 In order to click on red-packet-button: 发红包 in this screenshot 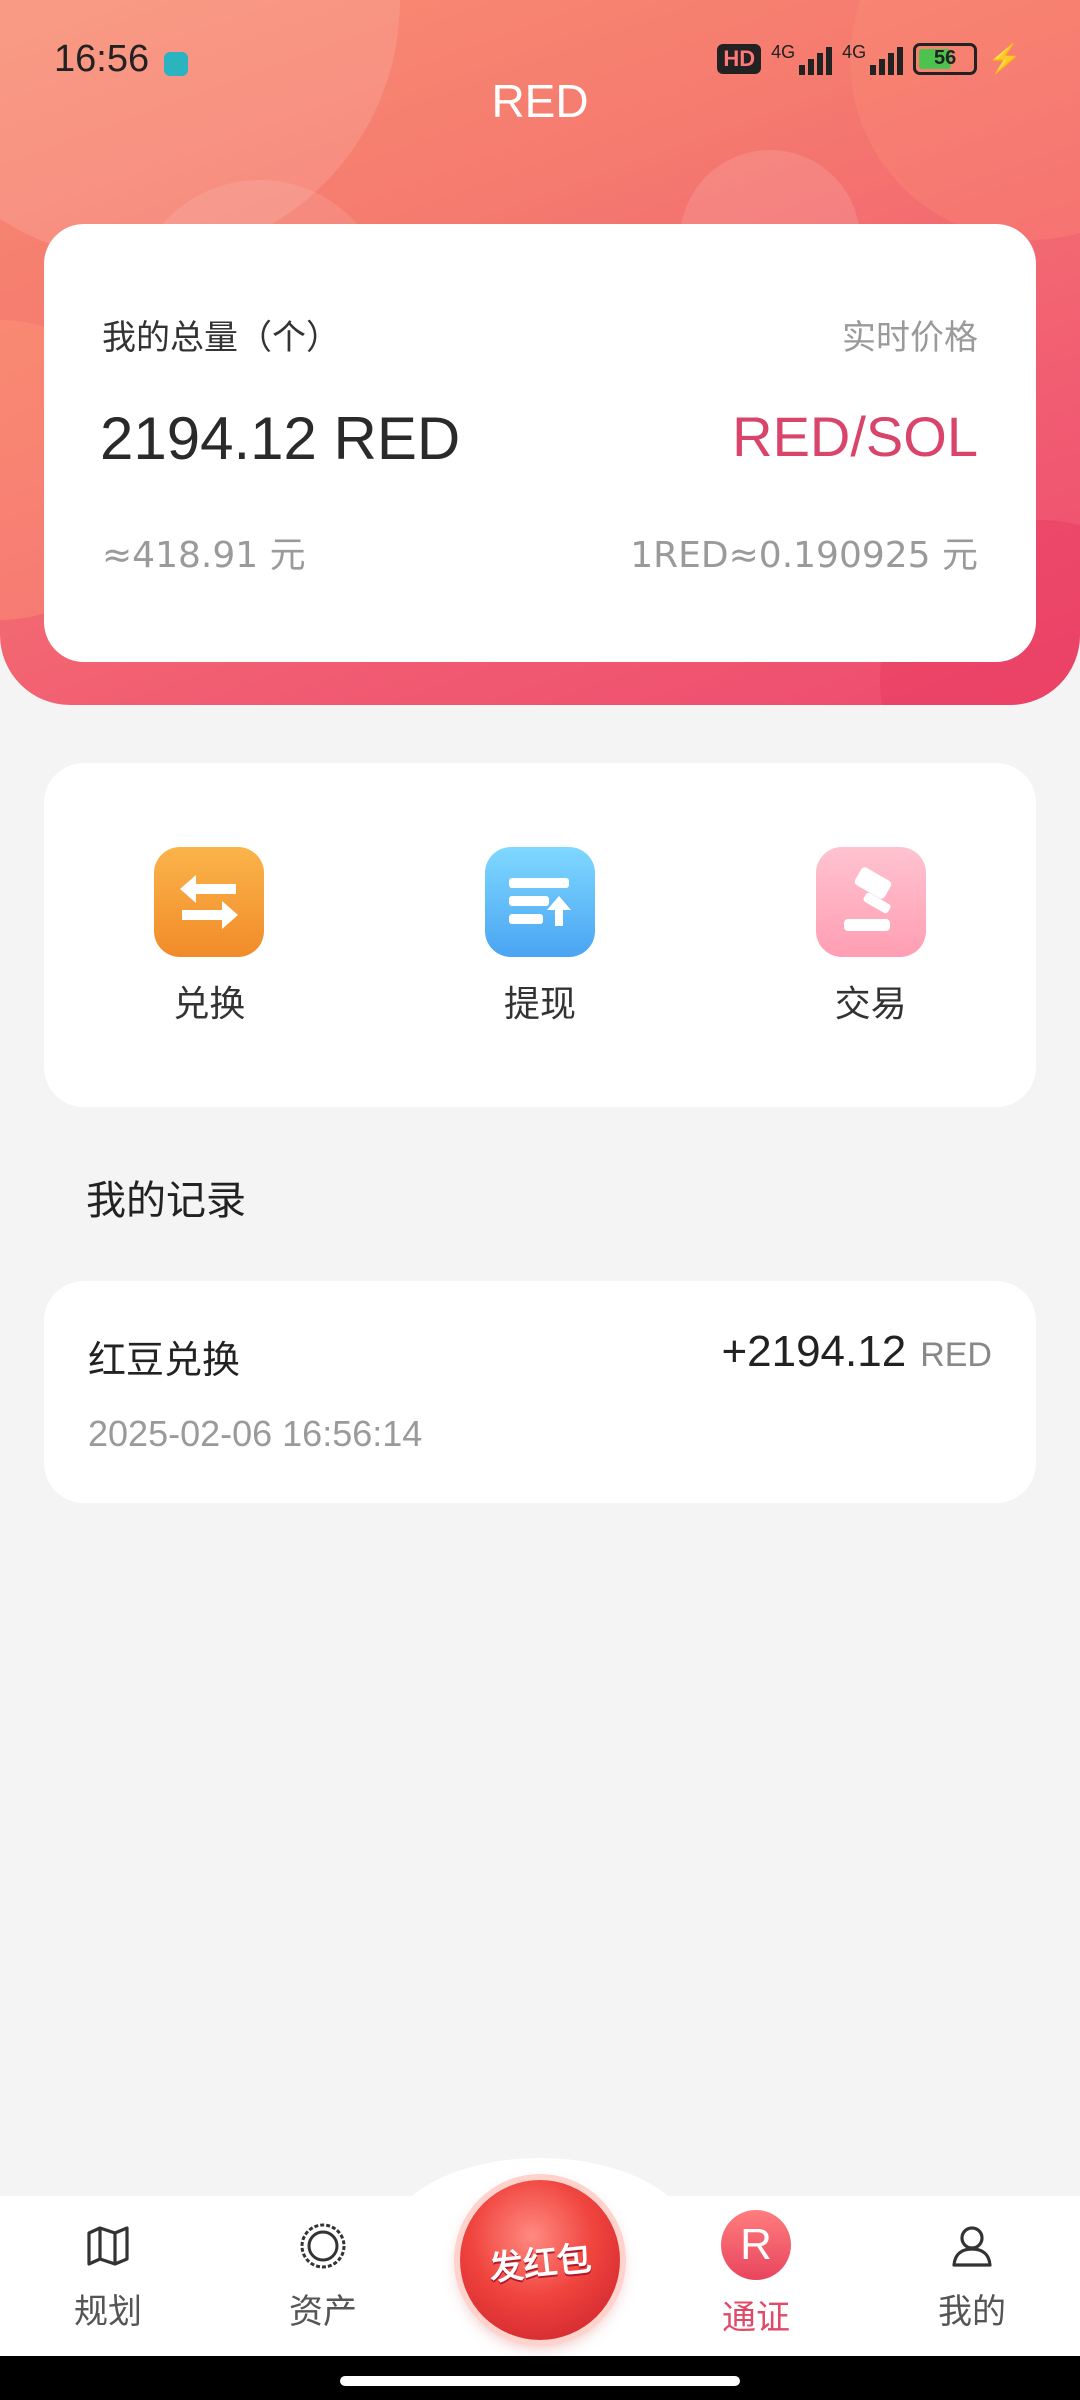, I will do `click(540, 2260)`.